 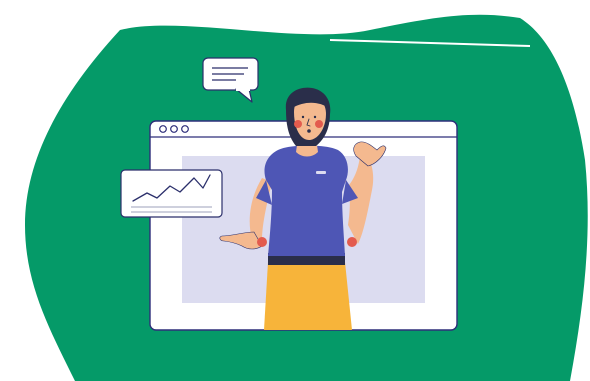 What do you see at coordinates (174, 129) in the screenshot?
I see `window-control-dots-icon` at bounding box center [174, 129].